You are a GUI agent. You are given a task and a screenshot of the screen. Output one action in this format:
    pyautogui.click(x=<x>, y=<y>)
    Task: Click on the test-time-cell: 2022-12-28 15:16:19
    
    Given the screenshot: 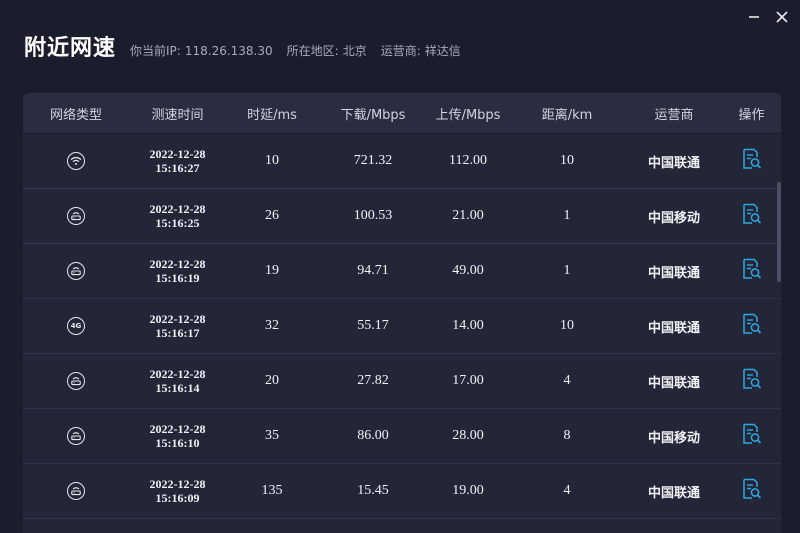 What is the action you would take?
    pyautogui.click(x=177, y=271)
    